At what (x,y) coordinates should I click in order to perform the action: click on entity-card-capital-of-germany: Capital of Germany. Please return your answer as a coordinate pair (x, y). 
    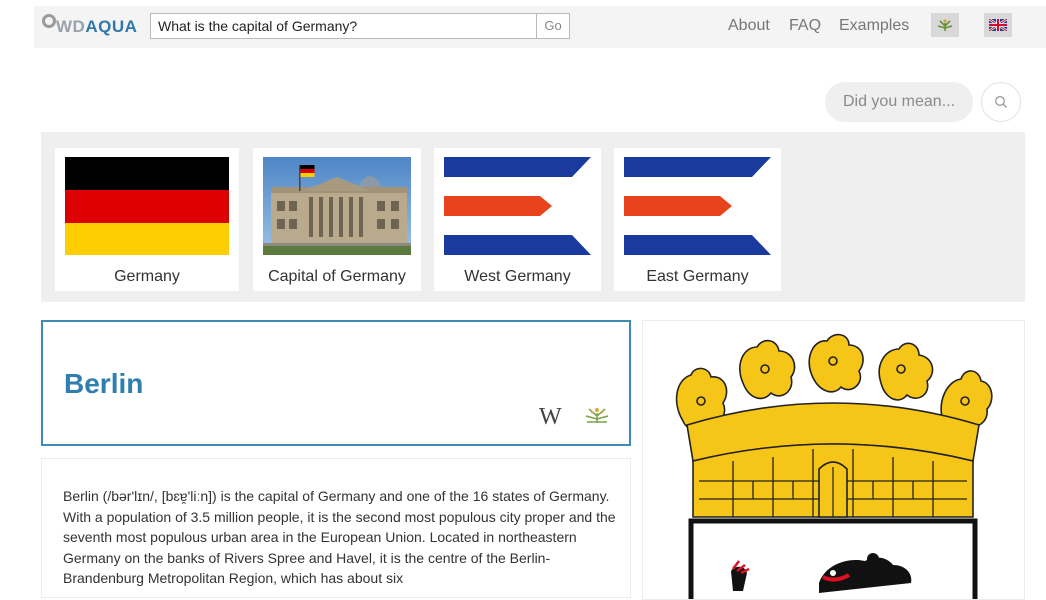
    Looking at the image, I should click on (337, 219).